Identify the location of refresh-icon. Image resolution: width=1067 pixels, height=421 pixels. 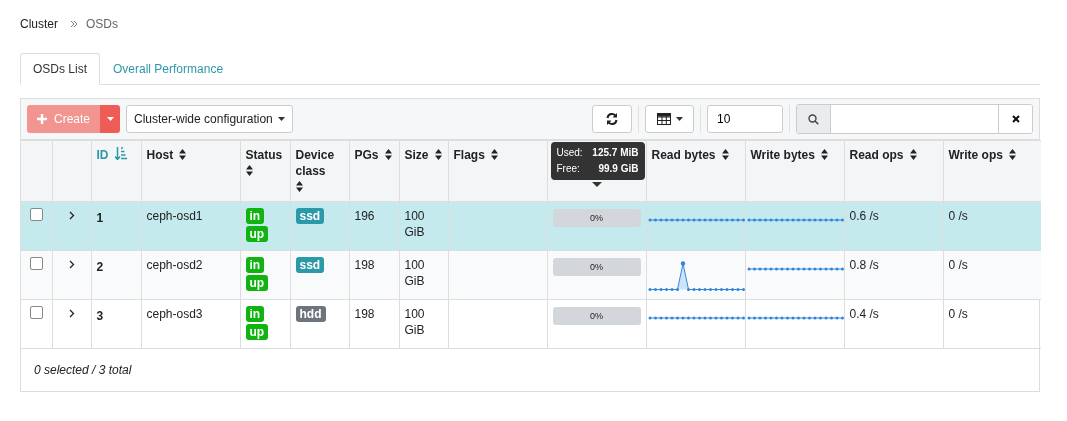
(612, 119).